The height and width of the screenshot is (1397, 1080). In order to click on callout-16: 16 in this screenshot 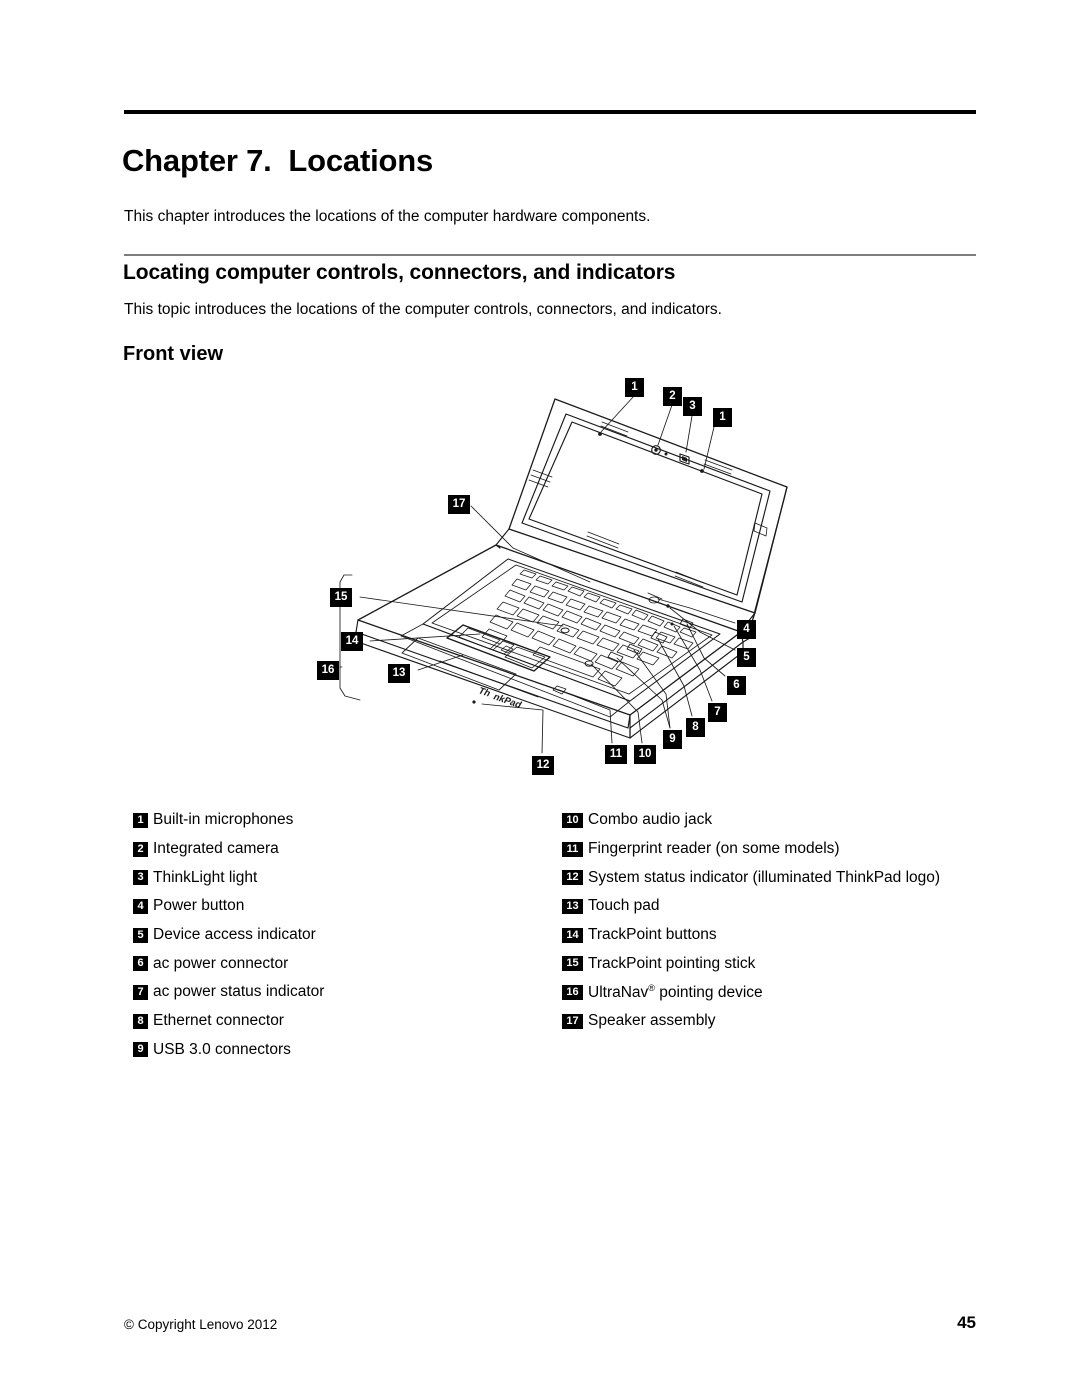, I will do `click(328, 670)`.